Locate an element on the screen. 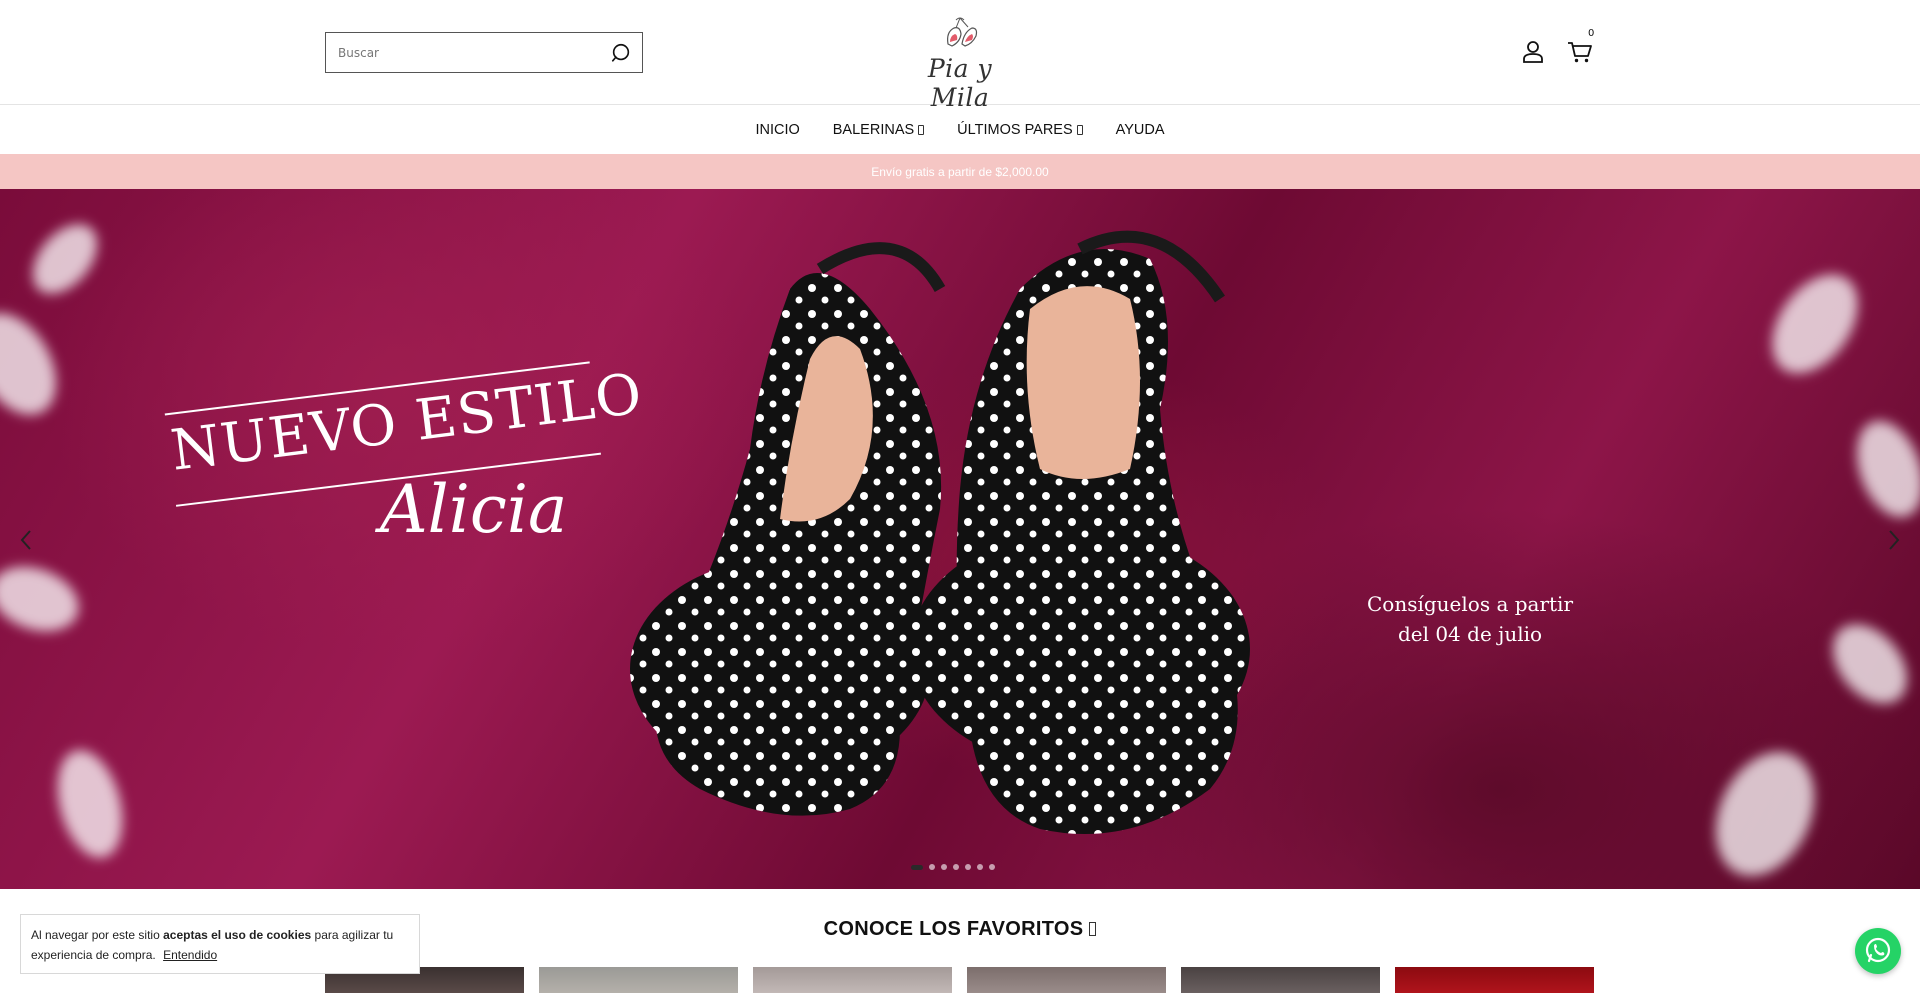  nav-item-label: ÚLTIMOS PARES is located at coordinates (1015, 130).